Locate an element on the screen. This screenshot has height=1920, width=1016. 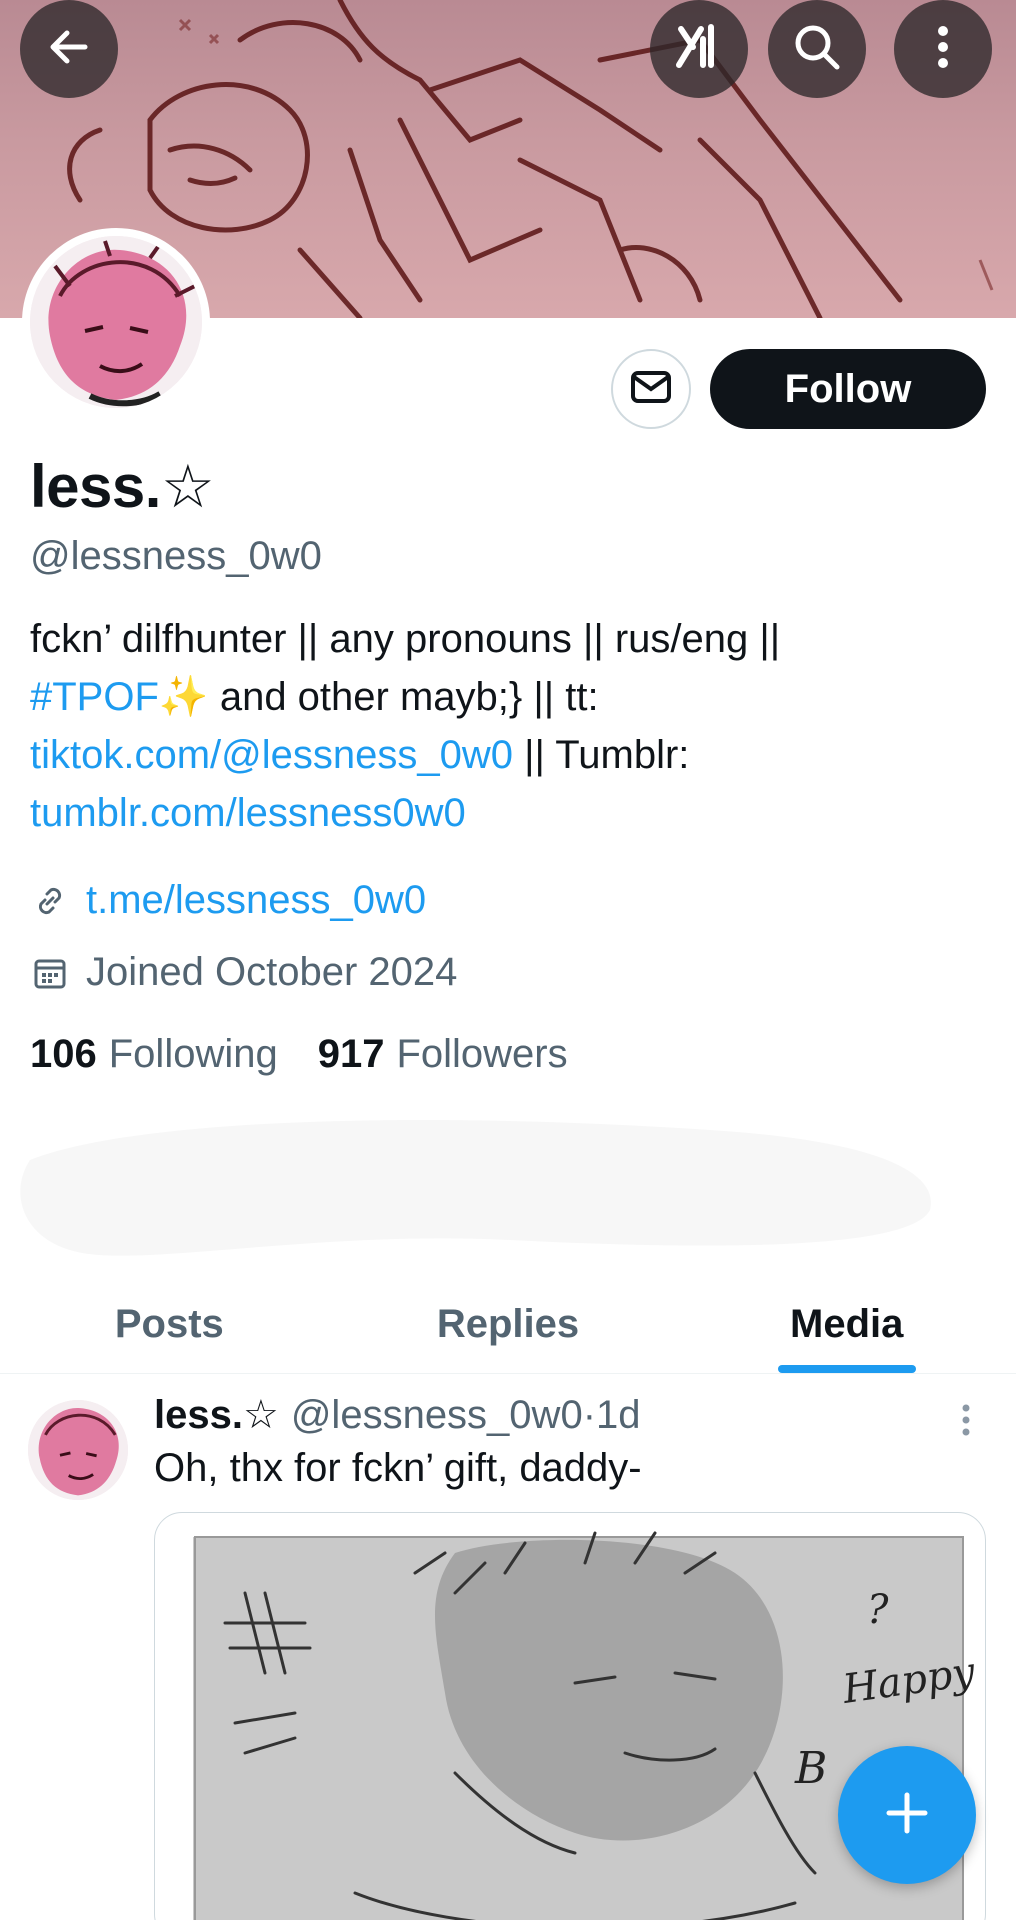
tab-label: Media is located at coordinates (847, 1324).